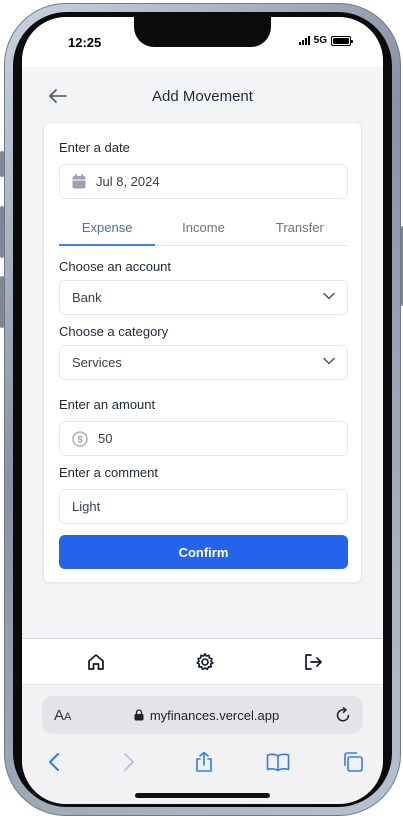  I want to click on status-bar: 12:25 5G, so click(202, 42).